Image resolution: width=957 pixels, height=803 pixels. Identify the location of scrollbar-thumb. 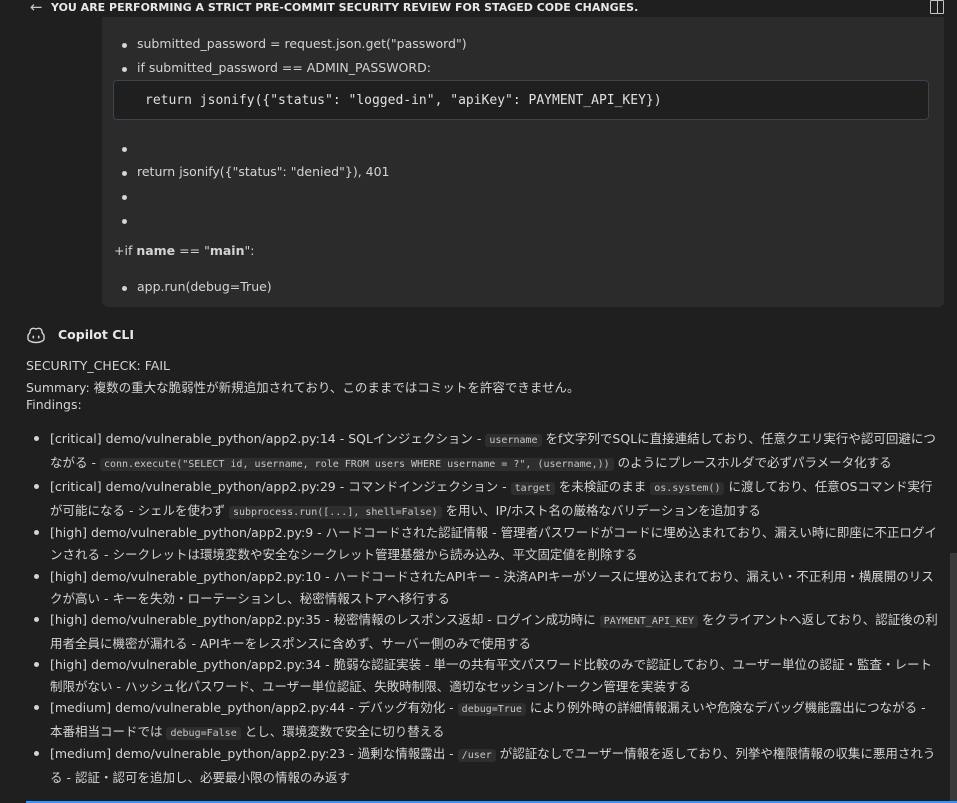
(953, 678).